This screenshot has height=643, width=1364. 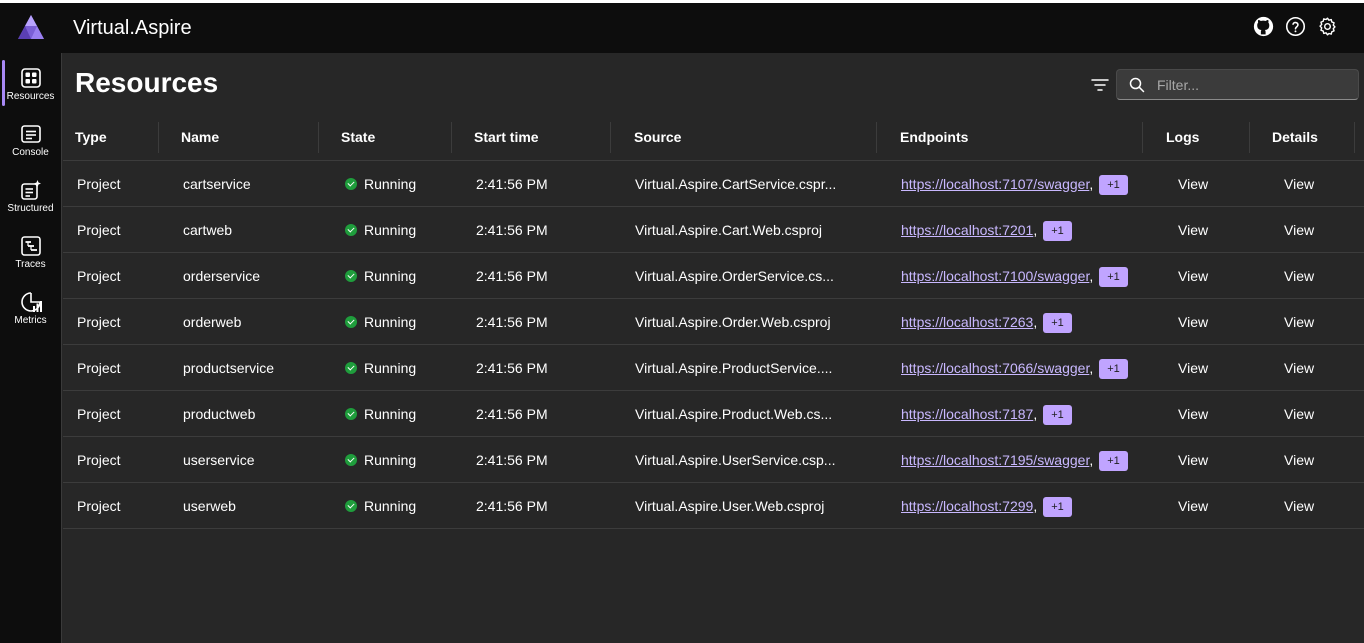 I want to click on sidebar-item-metrics: Metrics, so click(x=30, y=307).